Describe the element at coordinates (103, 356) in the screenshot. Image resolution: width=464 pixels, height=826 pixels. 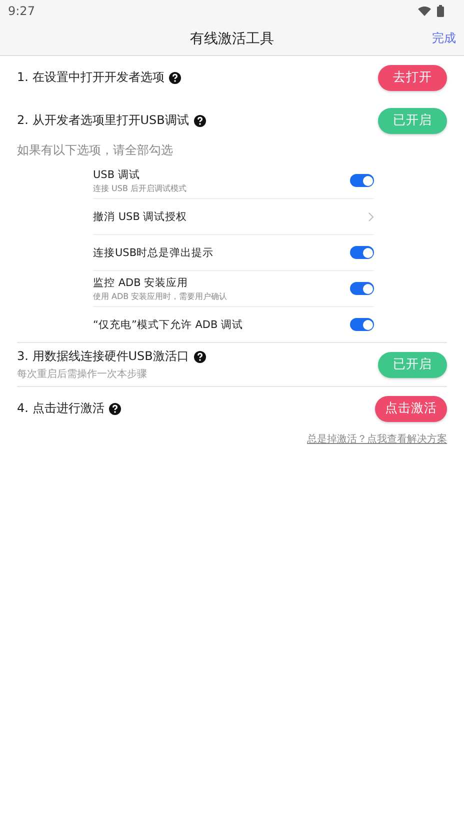
I see `step-label: 3. 用数据线连接硬件USB激活口` at that location.